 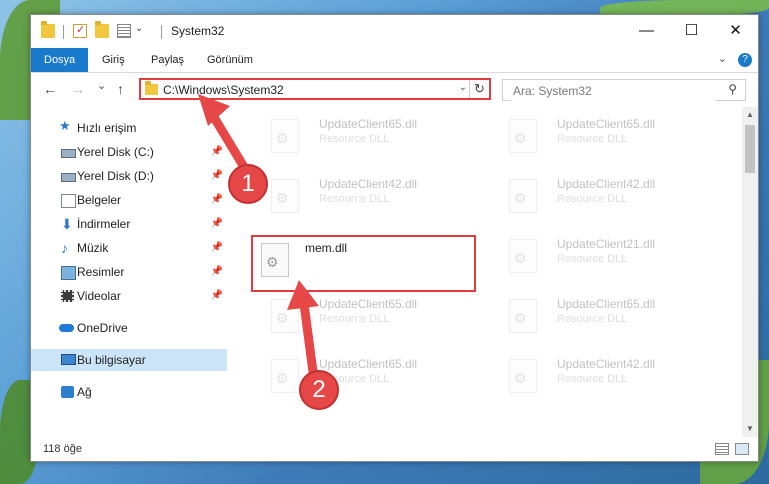 What do you see at coordinates (129, 296) in the screenshot?
I see `sidebar-item-videos: Videolar 📌` at bounding box center [129, 296].